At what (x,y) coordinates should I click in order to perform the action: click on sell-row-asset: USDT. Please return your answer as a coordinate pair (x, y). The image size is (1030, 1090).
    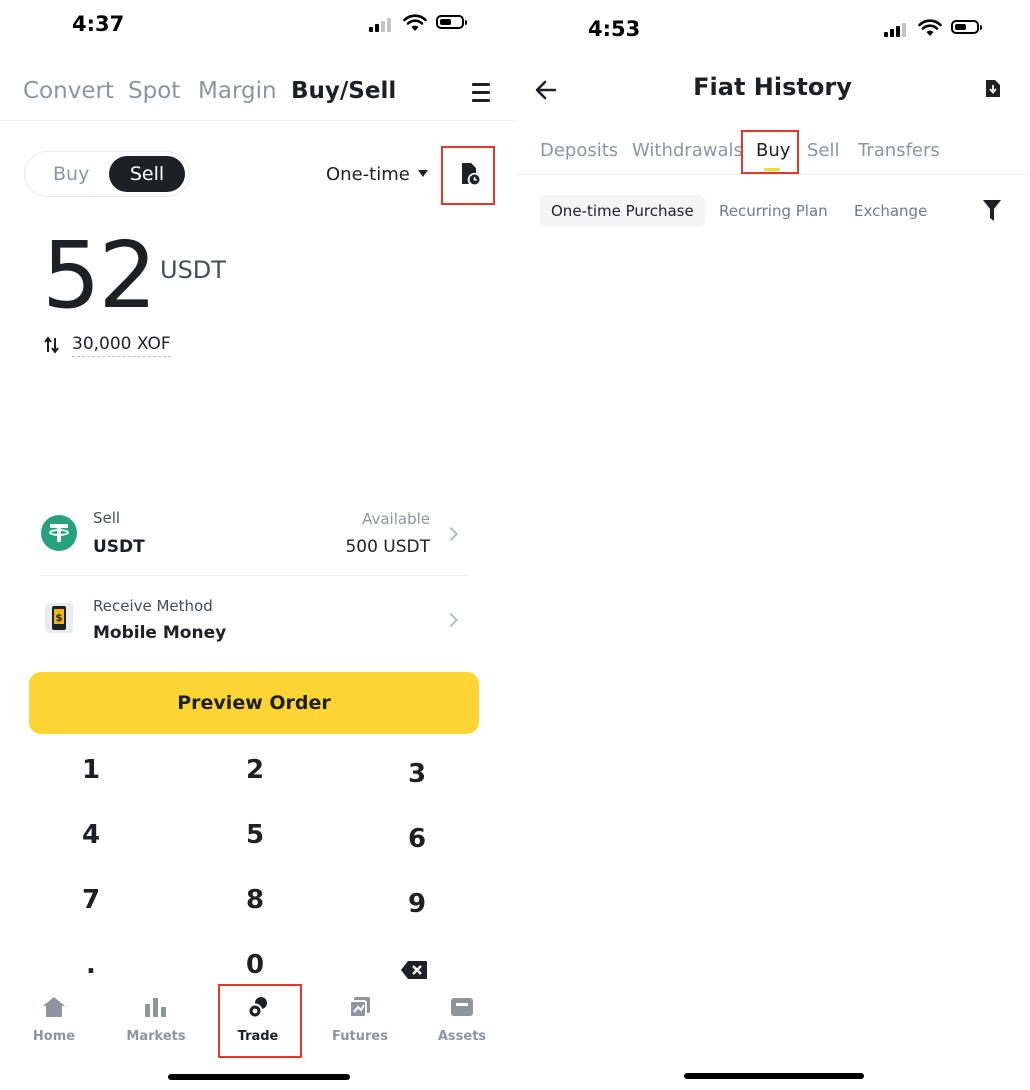
    Looking at the image, I should click on (119, 547).